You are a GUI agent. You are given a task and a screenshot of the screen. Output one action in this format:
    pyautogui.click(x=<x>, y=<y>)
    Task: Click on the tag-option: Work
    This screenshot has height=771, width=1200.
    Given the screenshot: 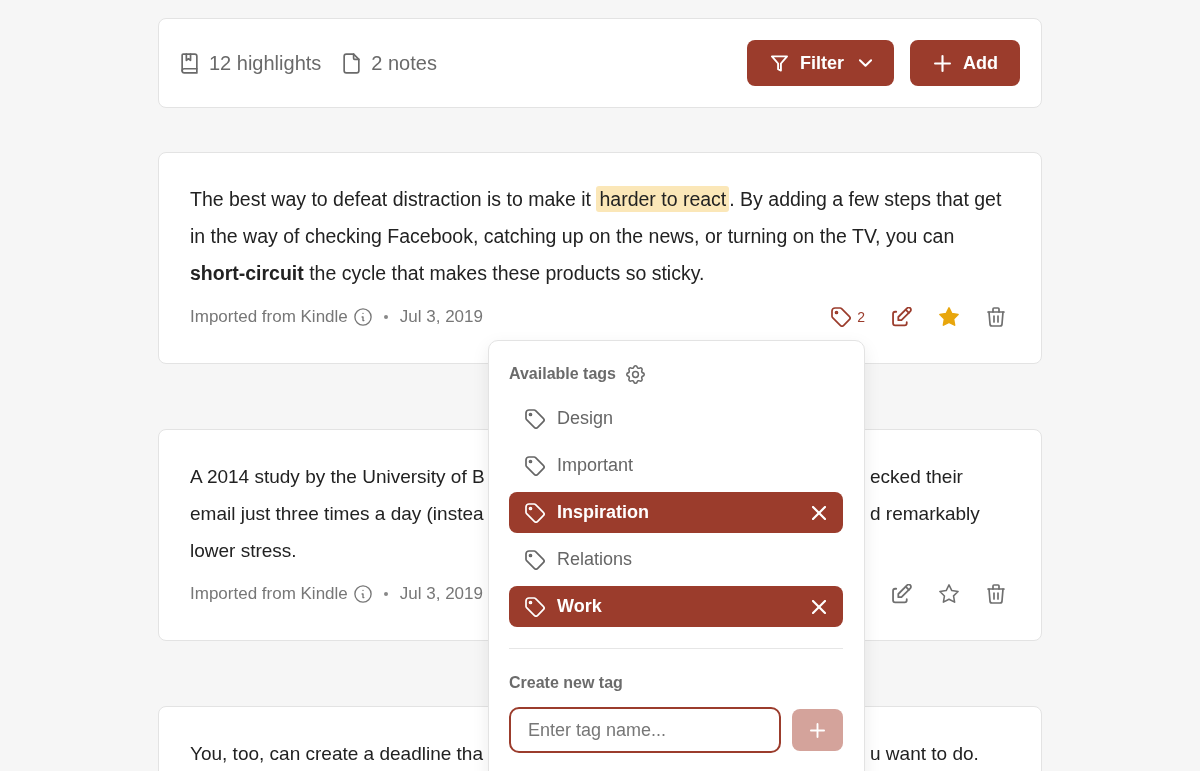 What is the action you would take?
    pyautogui.click(x=676, y=606)
    